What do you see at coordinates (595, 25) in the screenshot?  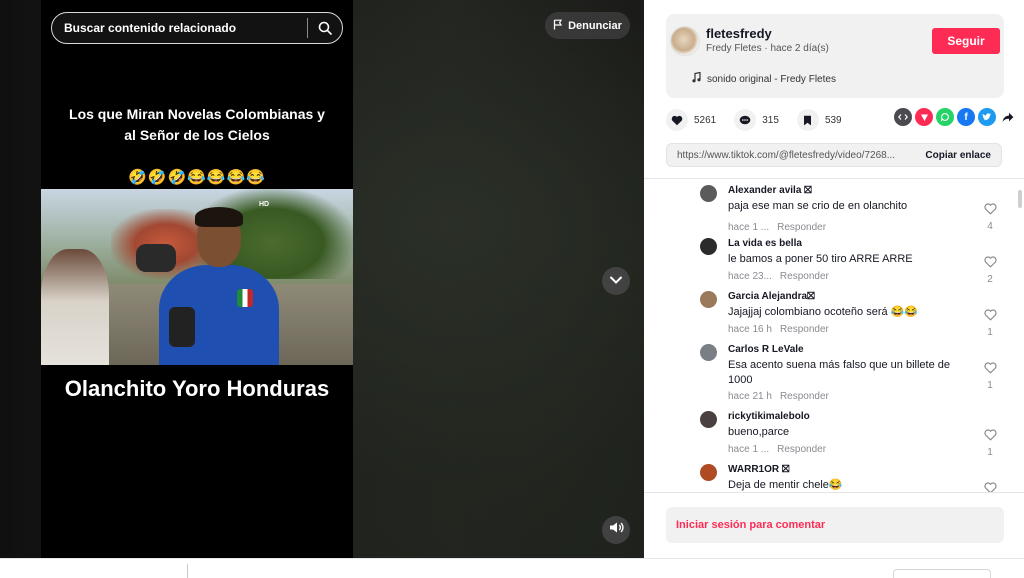 I see `report-label: Denunciar` at bounding box center [595, 25].